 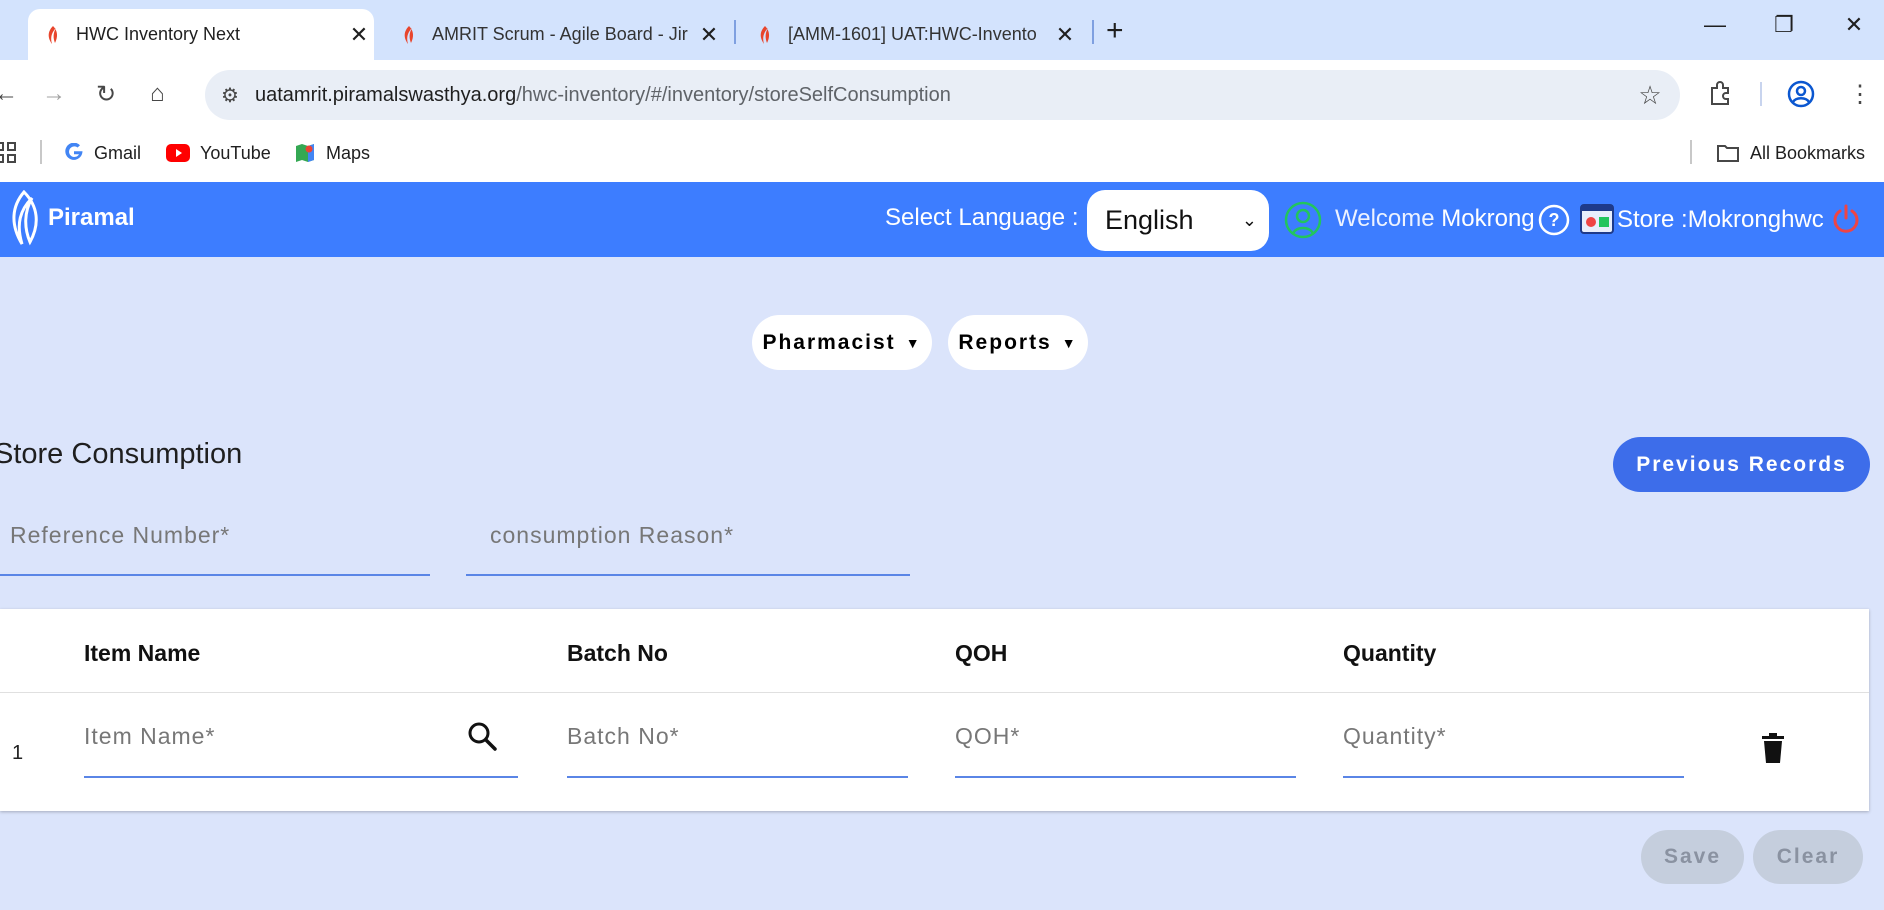 I want to click on user-icon, so click(x=1303, y=222).